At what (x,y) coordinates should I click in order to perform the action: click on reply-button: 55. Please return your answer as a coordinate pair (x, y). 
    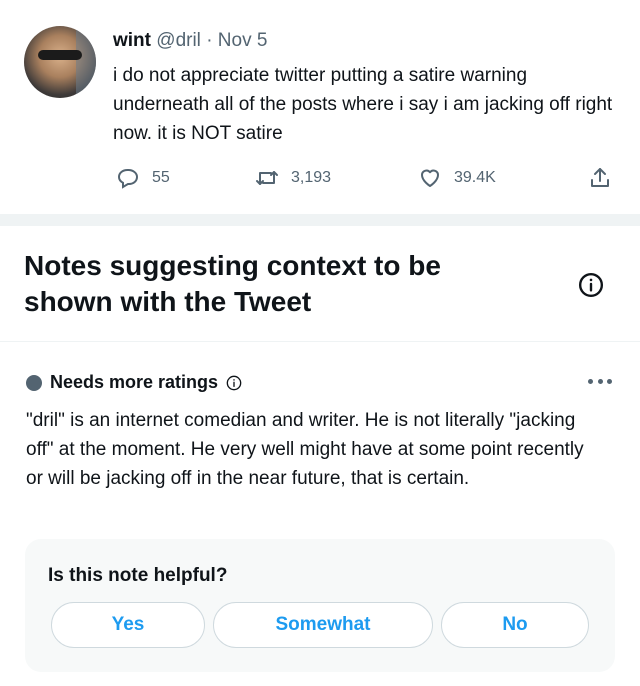
    Looking at the image, I should click on (143, 178).